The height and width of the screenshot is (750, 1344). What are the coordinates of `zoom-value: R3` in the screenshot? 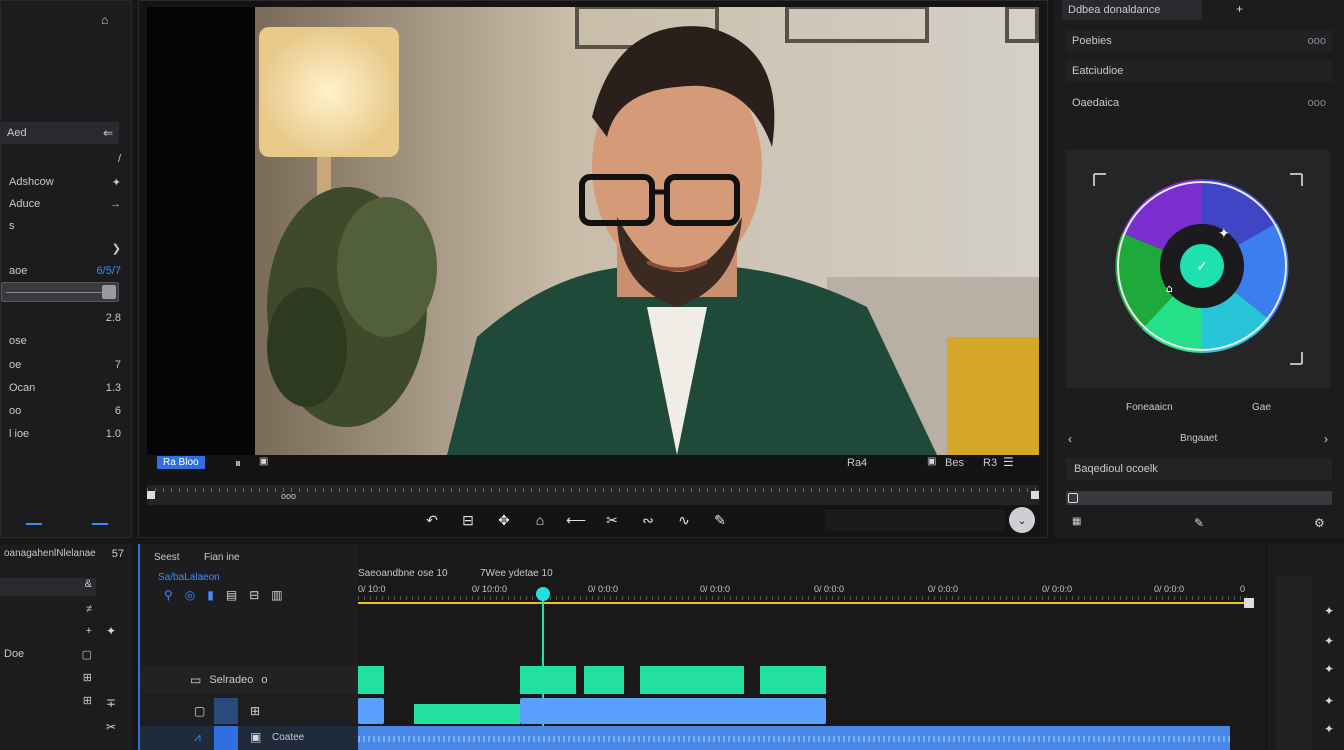 It's located at (990, 463).